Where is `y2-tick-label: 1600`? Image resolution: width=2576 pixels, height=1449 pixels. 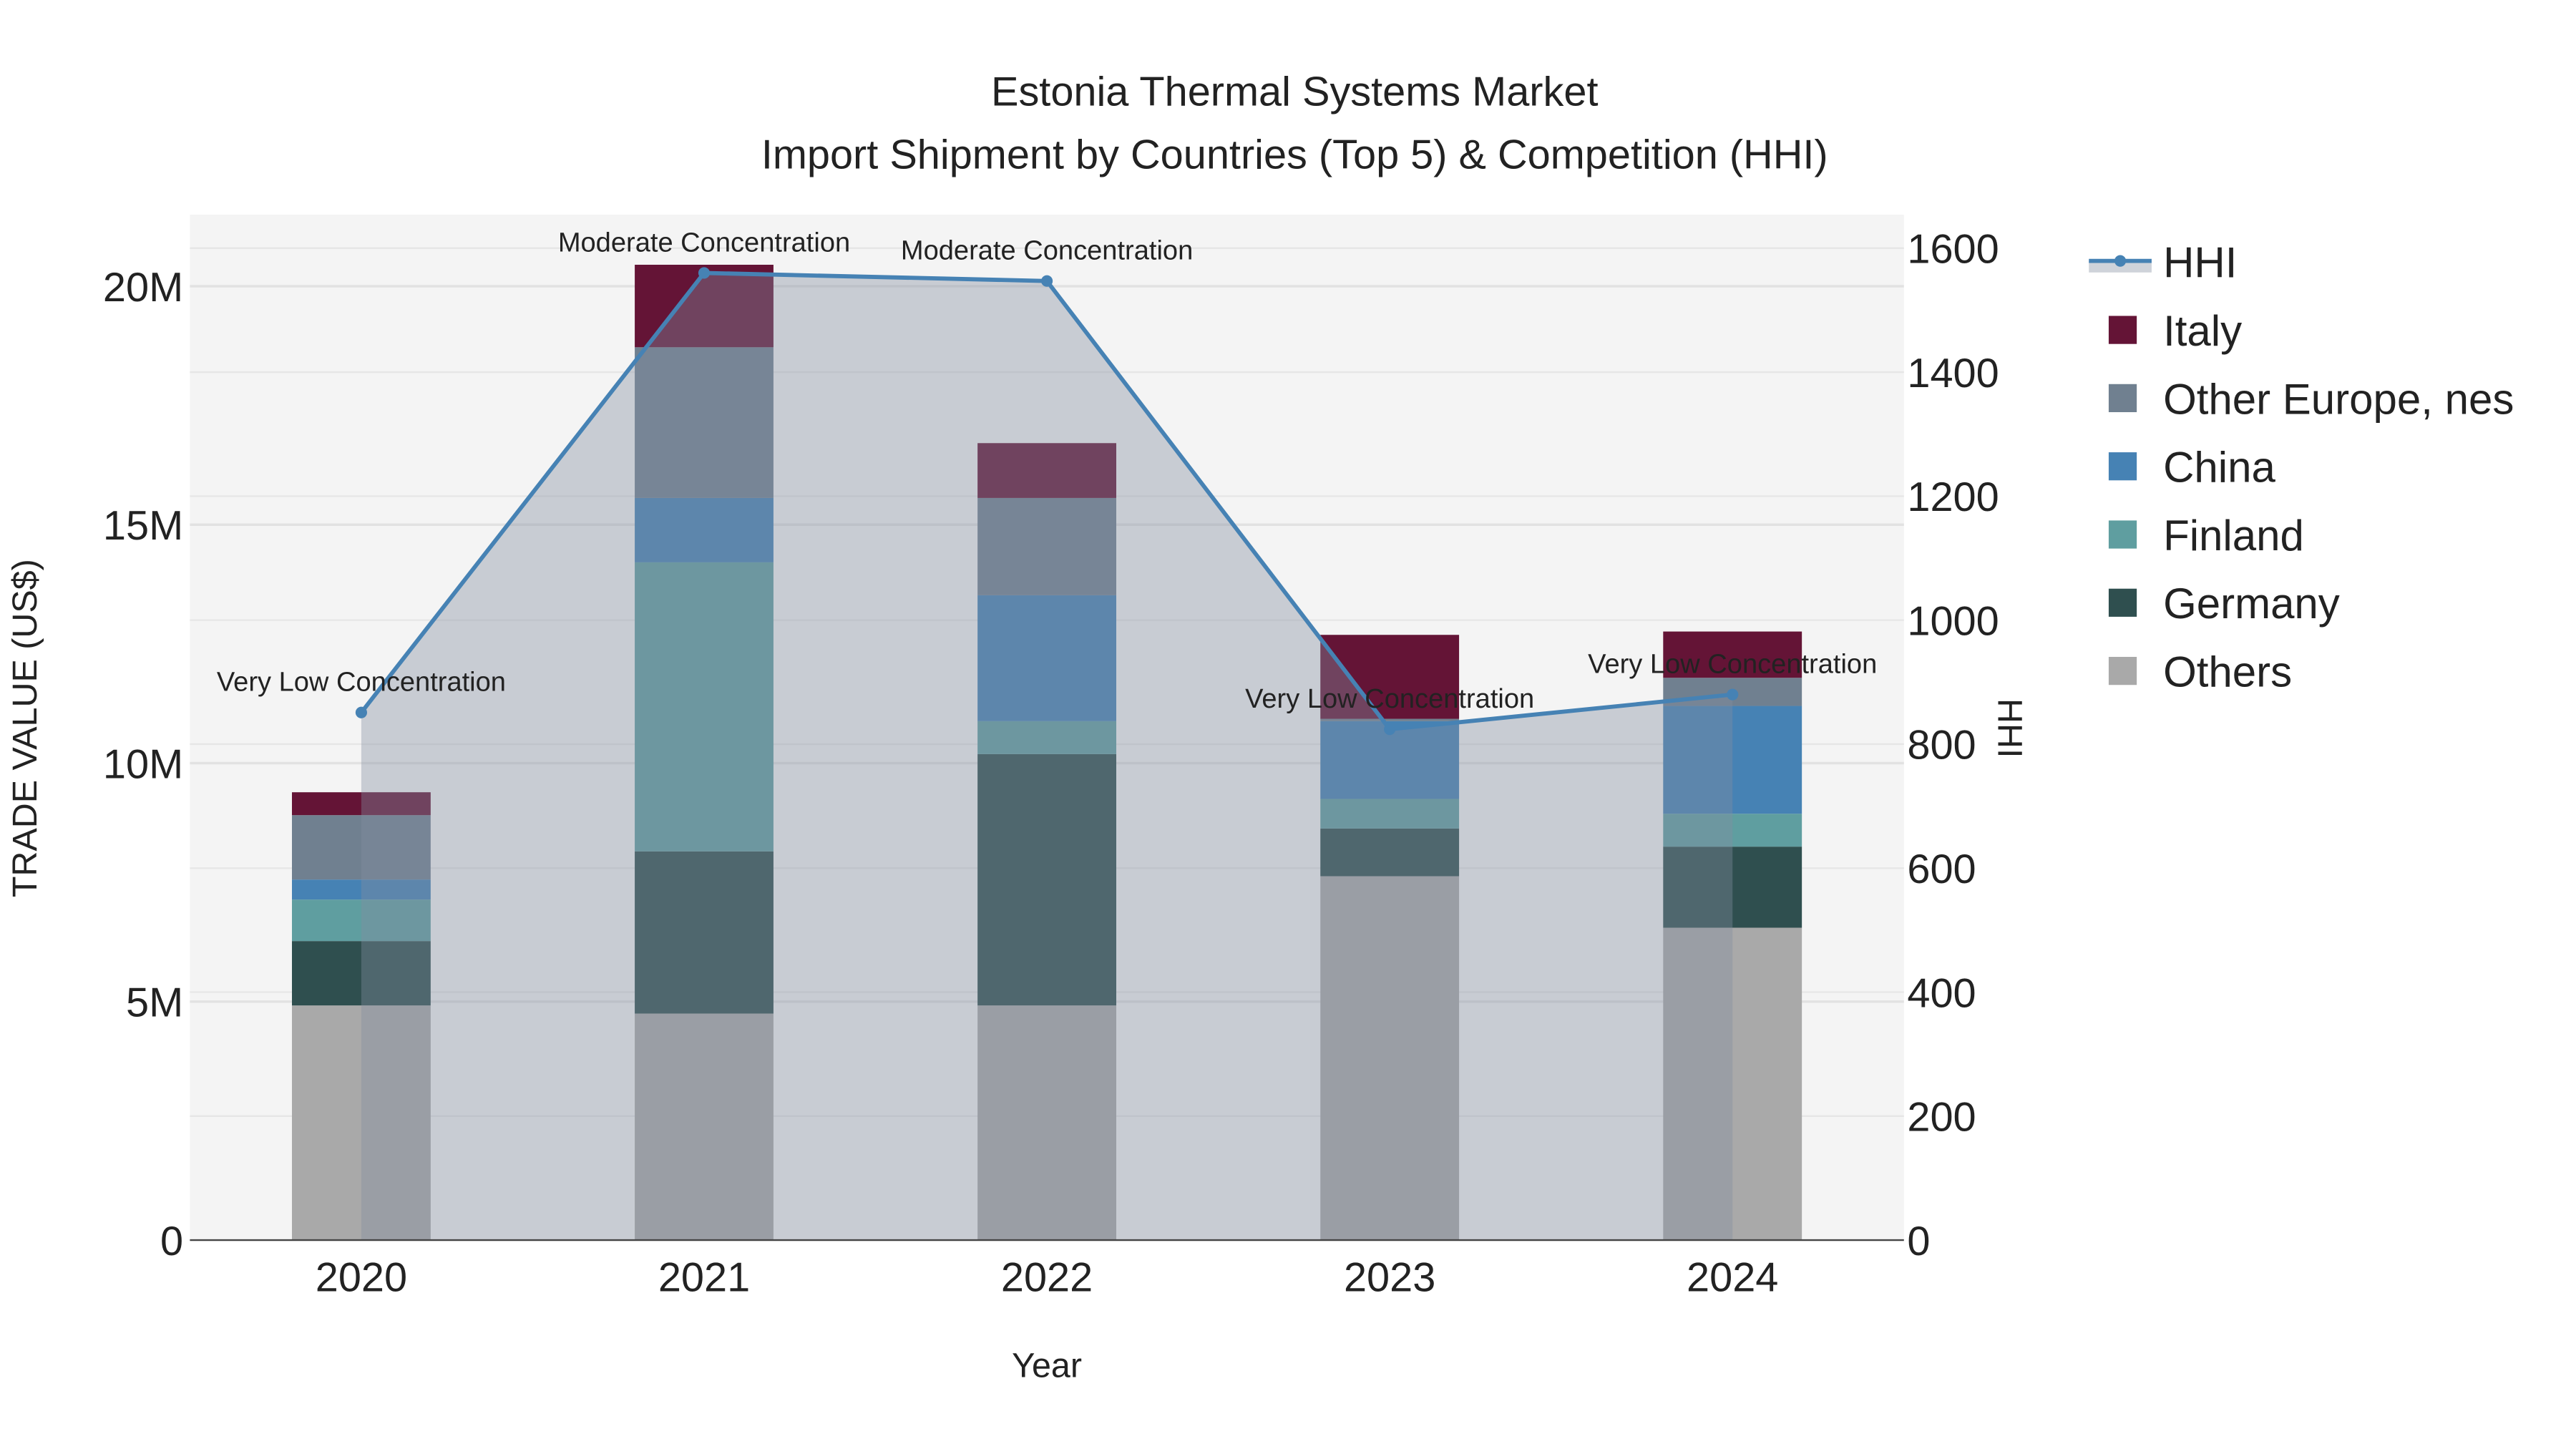 y2-tick-label: 1600 is located at coordinates (1953, 250).